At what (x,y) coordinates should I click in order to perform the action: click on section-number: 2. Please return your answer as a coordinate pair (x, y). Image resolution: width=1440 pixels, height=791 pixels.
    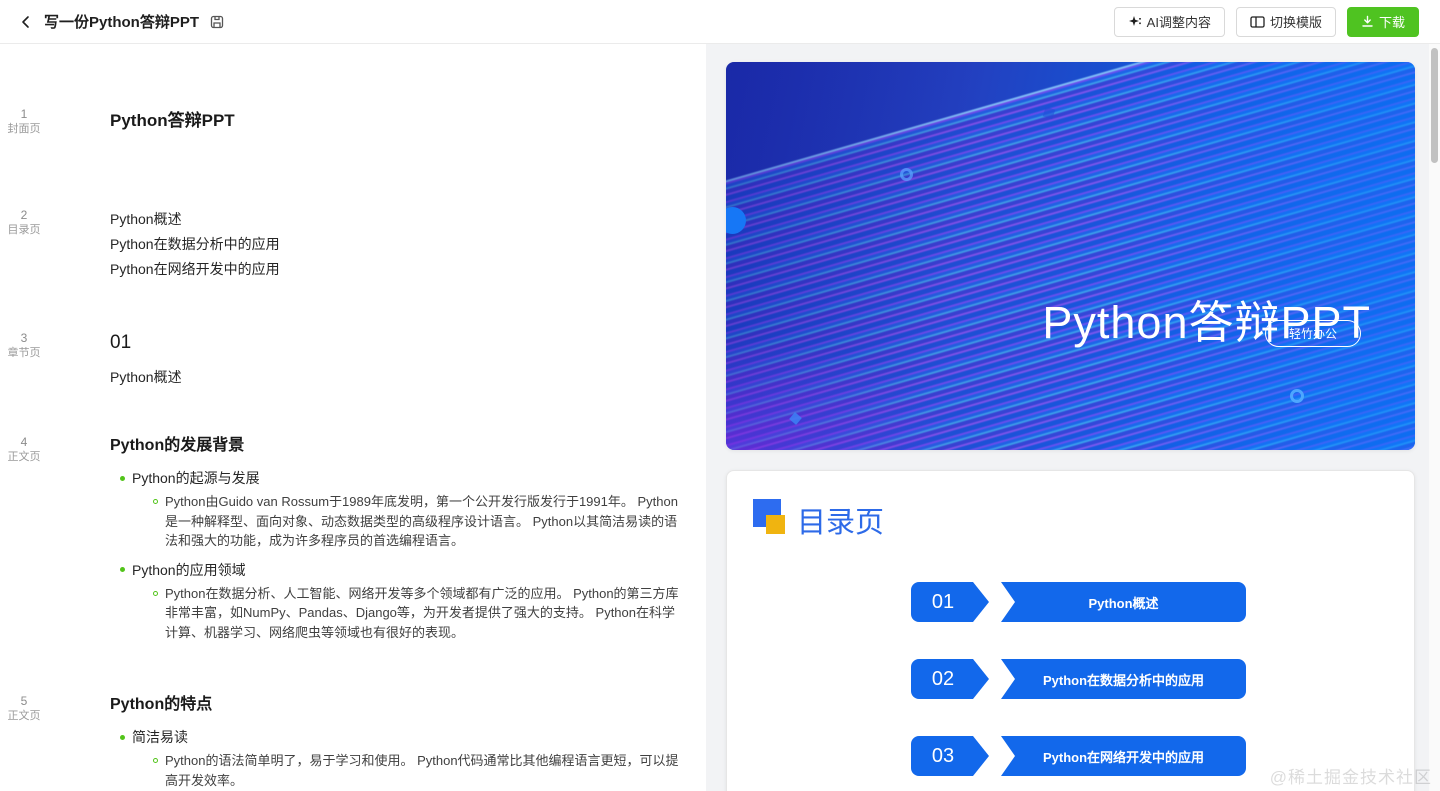
    Looking at the image, I should click on (24, 215).